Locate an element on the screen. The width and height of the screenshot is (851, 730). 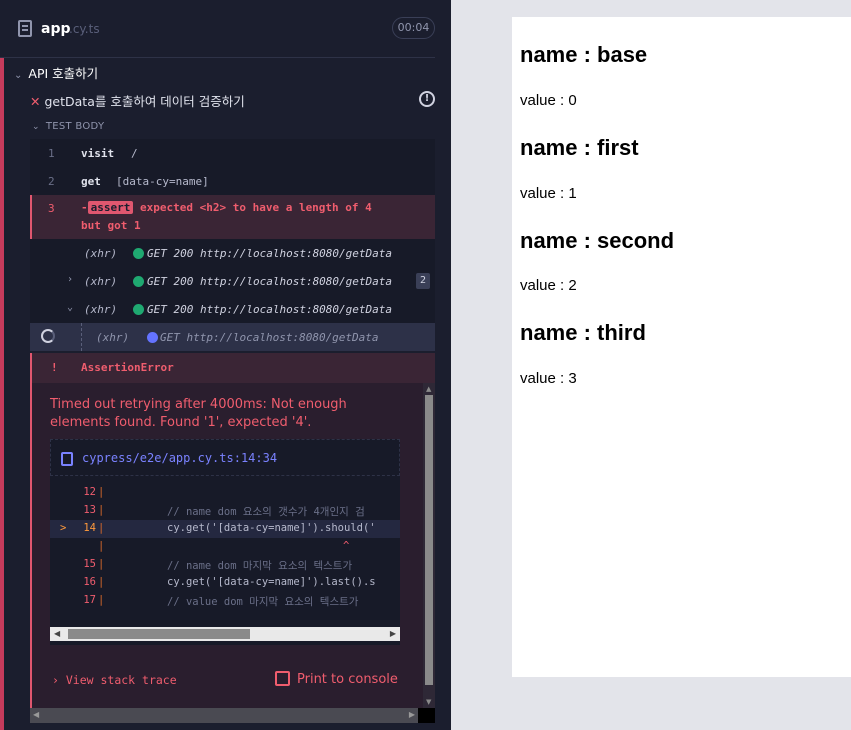
line-number: 17 is located at coordinates (89, 600).